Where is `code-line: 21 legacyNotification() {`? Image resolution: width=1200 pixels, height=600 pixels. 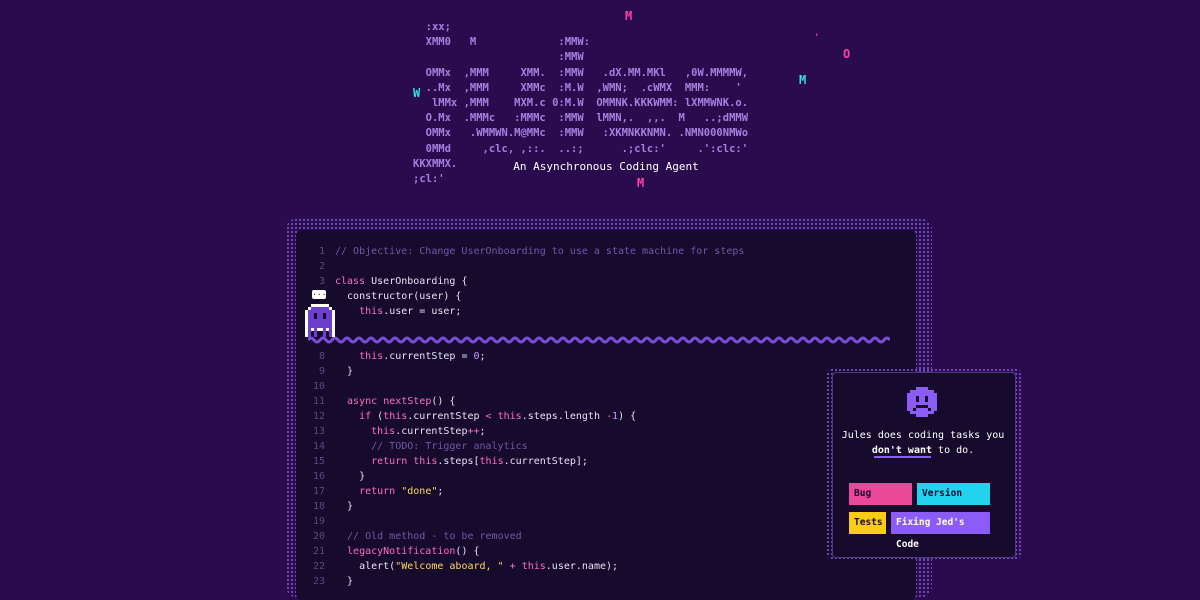 code-line: 21 legacyNotification() { is located at coordinates (388, 551).